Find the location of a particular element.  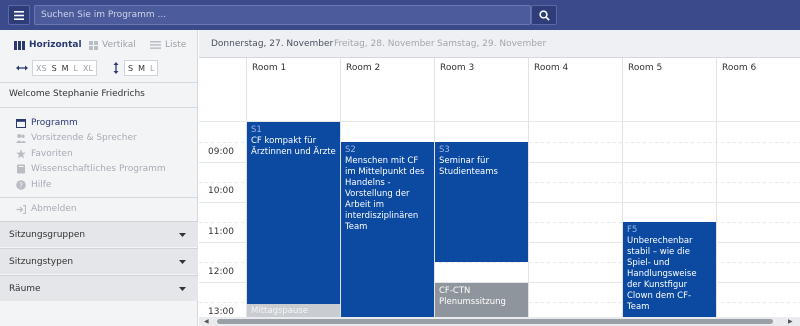

accordion-label: Räume is located at coordinates (25, 288).